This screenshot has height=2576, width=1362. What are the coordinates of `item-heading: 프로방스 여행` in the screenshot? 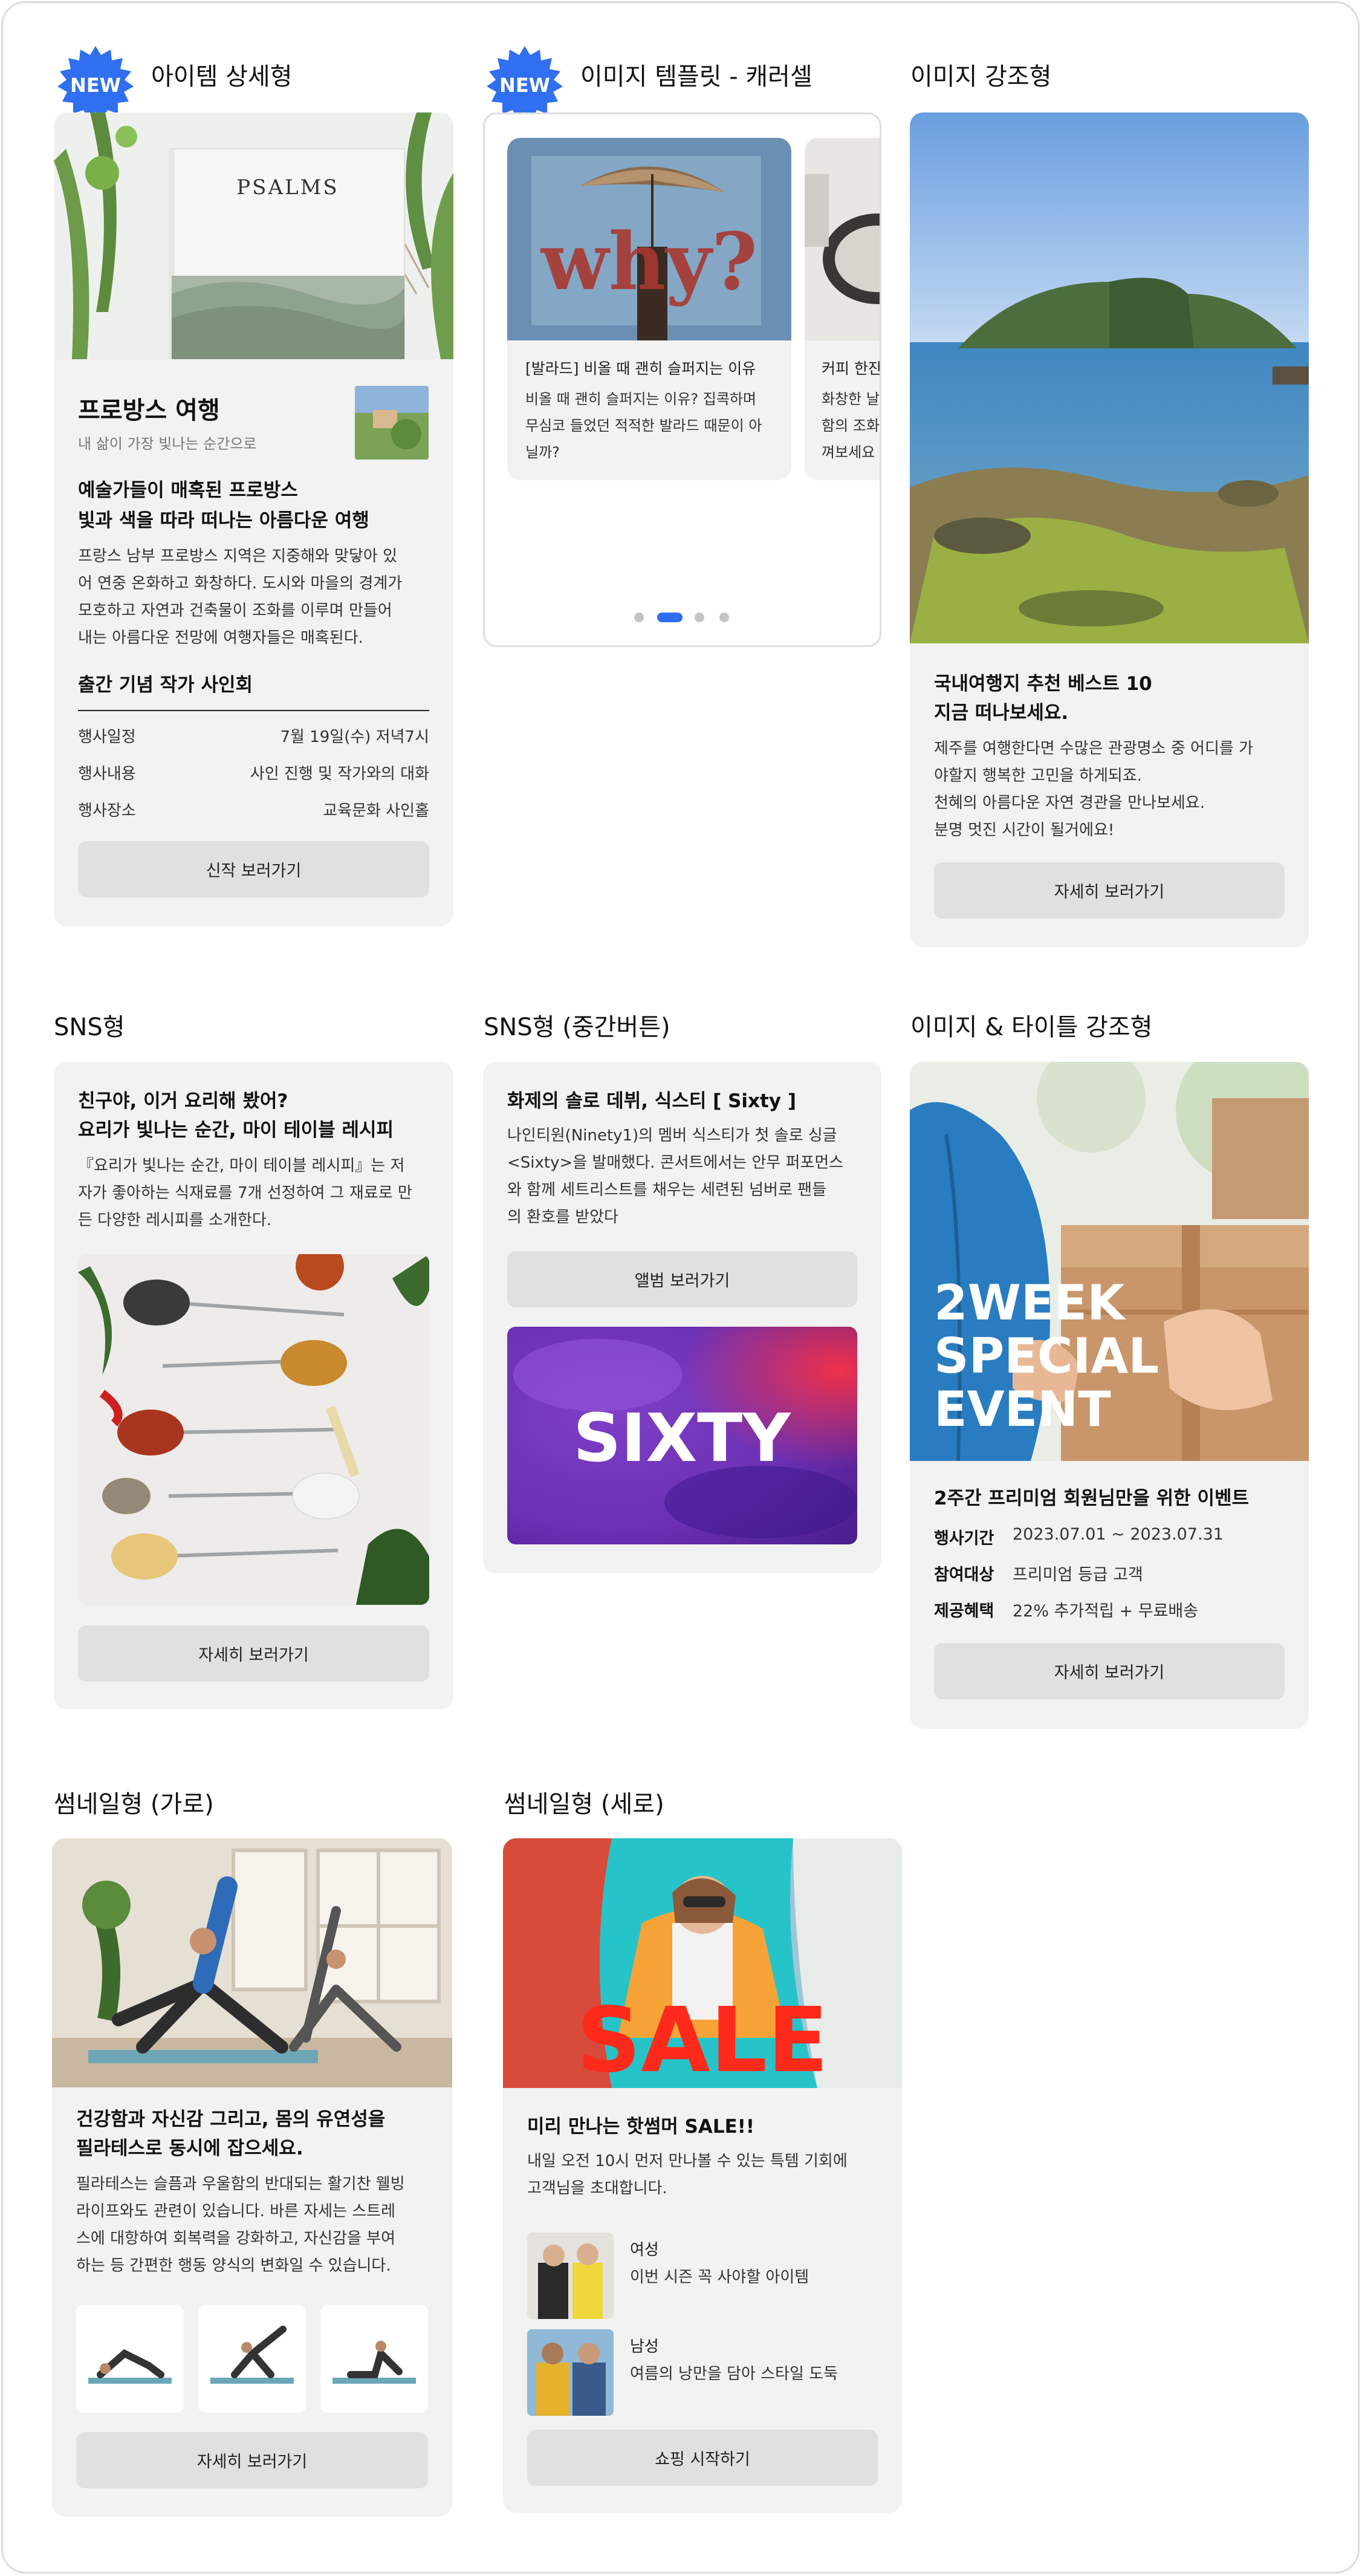 It's located at (149, 410).